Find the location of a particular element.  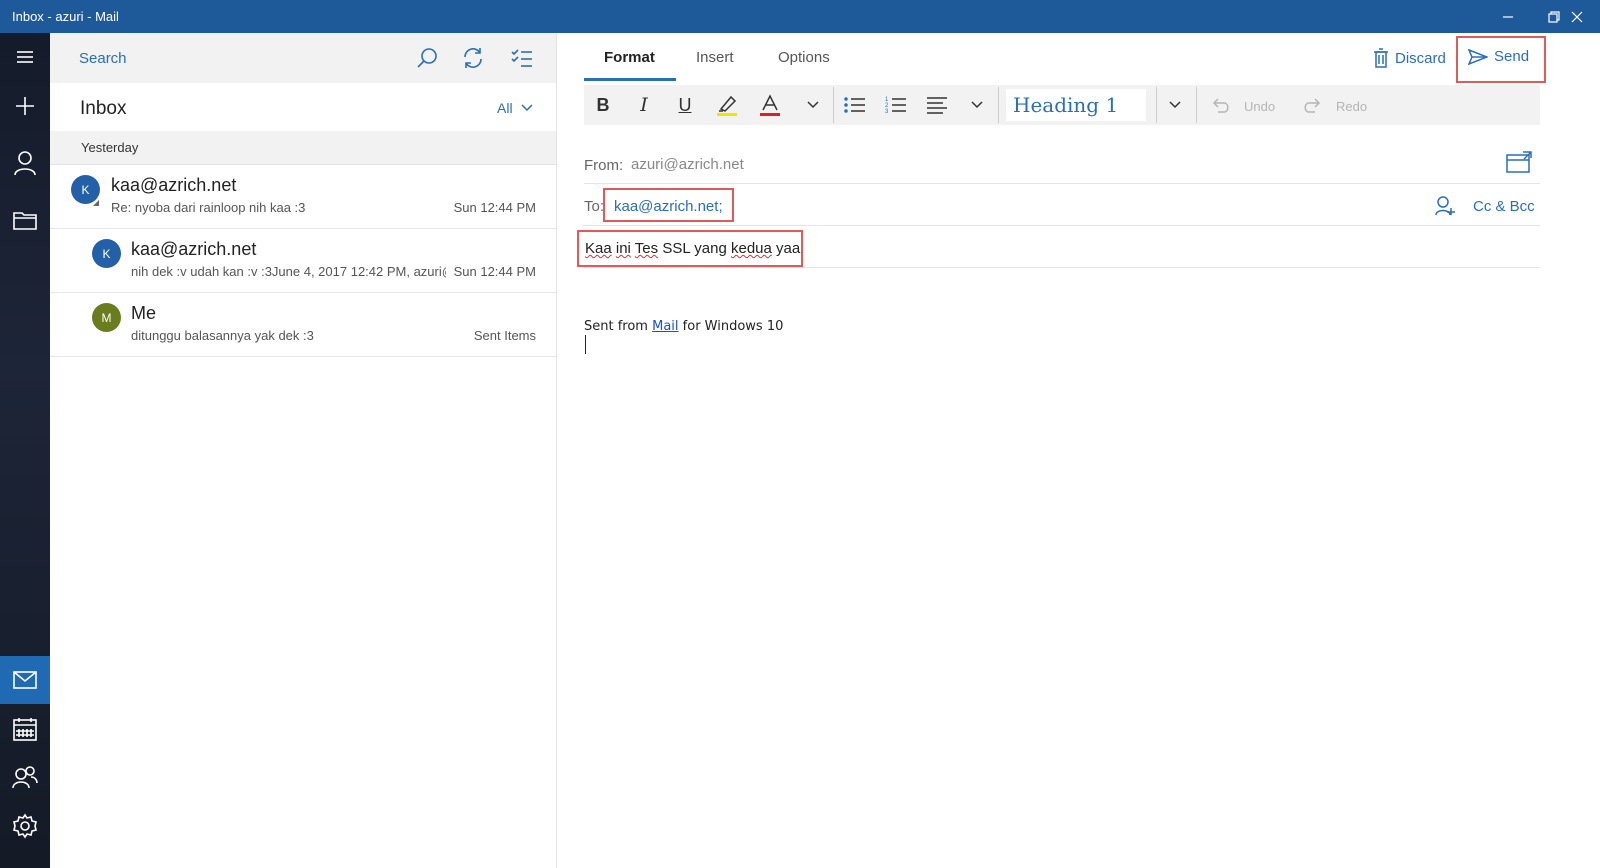

message-sender: kaa@azrich.net is located at coordinates (174, 185).